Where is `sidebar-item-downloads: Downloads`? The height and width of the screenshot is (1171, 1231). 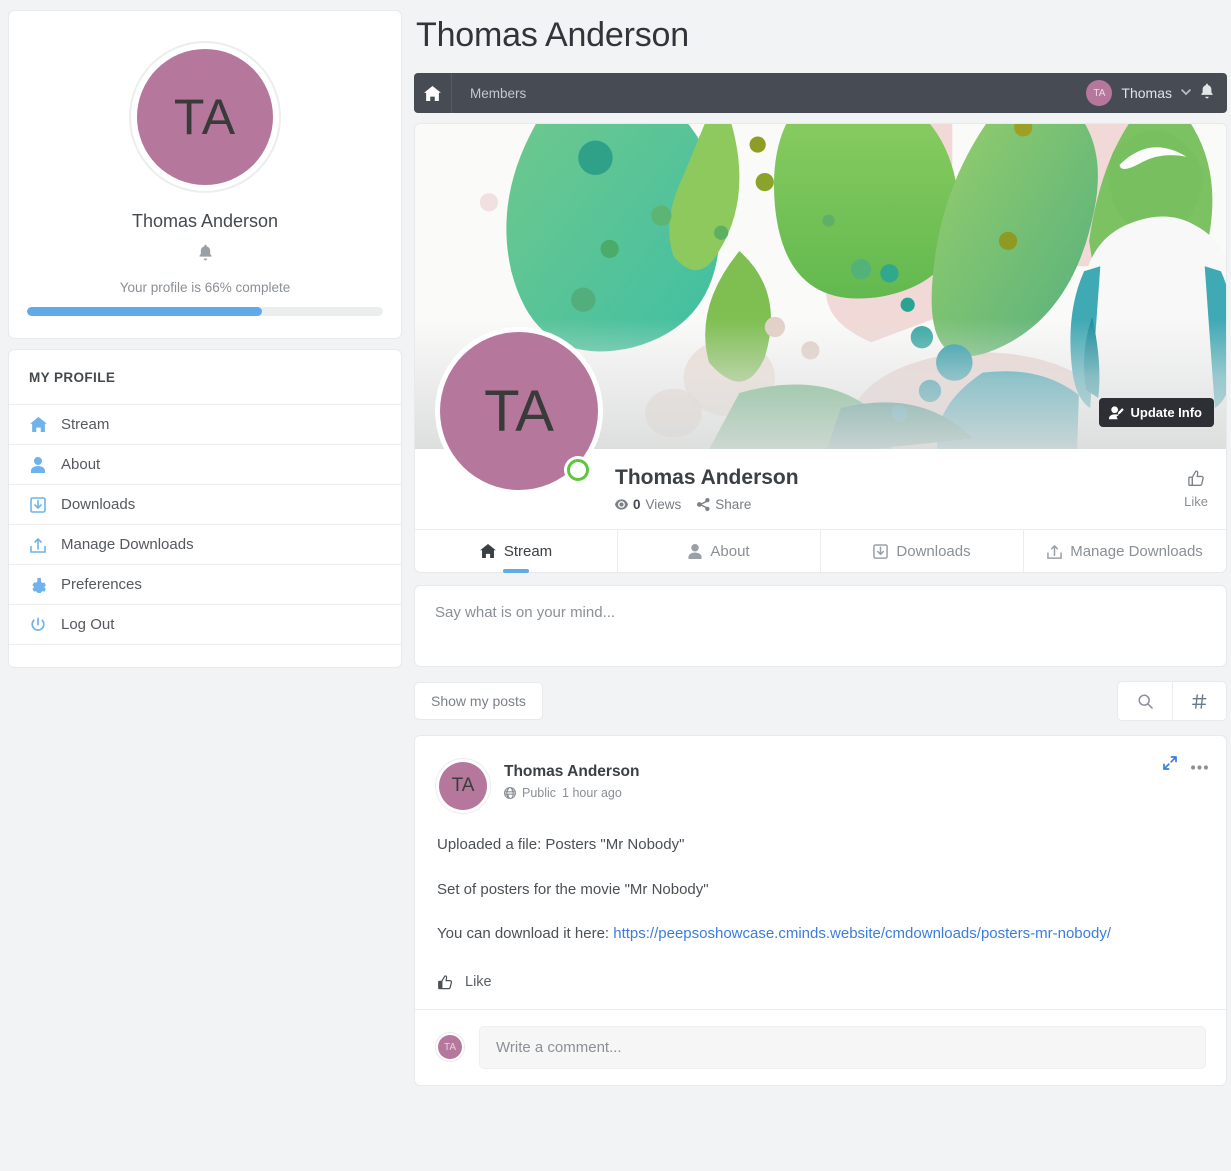 sidebar-item-downloads: Downloads is located at coordinates (205, 505).